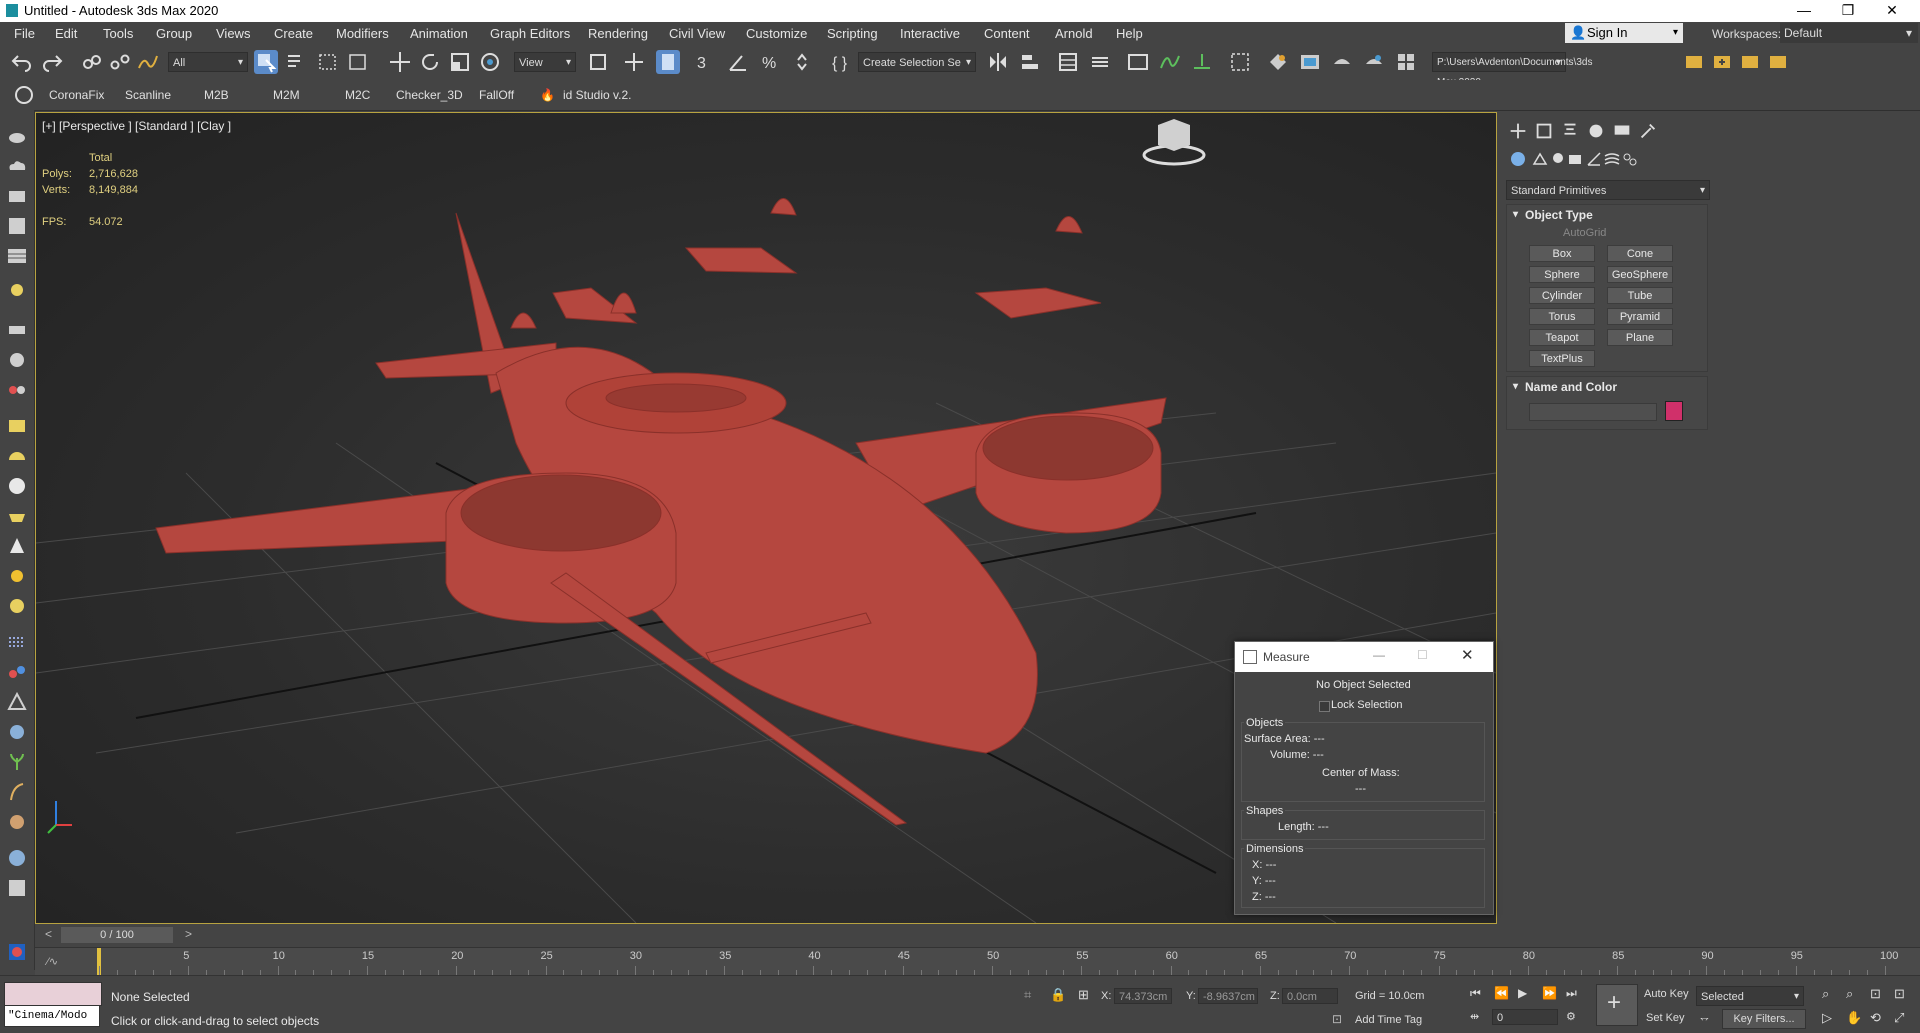  I want to click on sign-in-button: 👤 Sign In ▾, so click(1624, 33).